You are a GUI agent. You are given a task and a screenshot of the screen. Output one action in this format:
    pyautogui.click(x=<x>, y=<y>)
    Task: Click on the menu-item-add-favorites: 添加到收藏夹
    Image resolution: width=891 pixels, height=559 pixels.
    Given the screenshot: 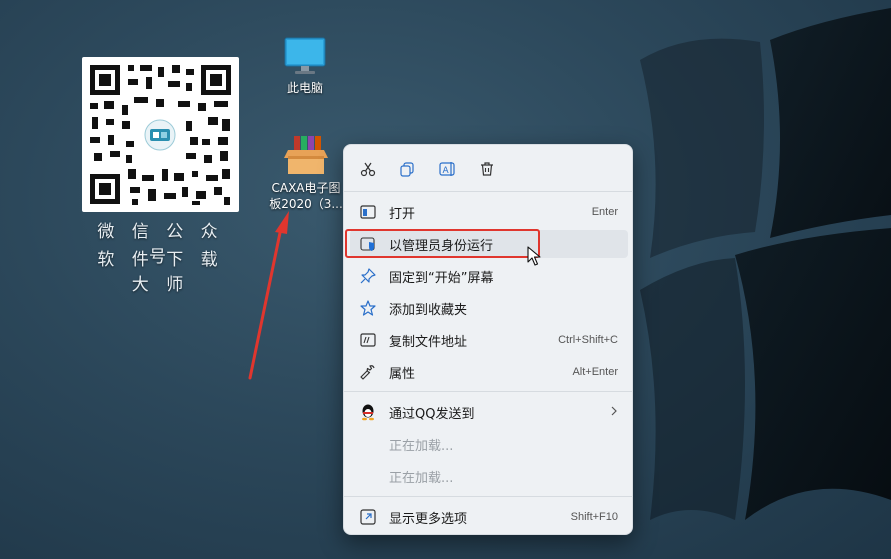 What is the action you would take?
    pyautogui.click(x=489, y=308)
    